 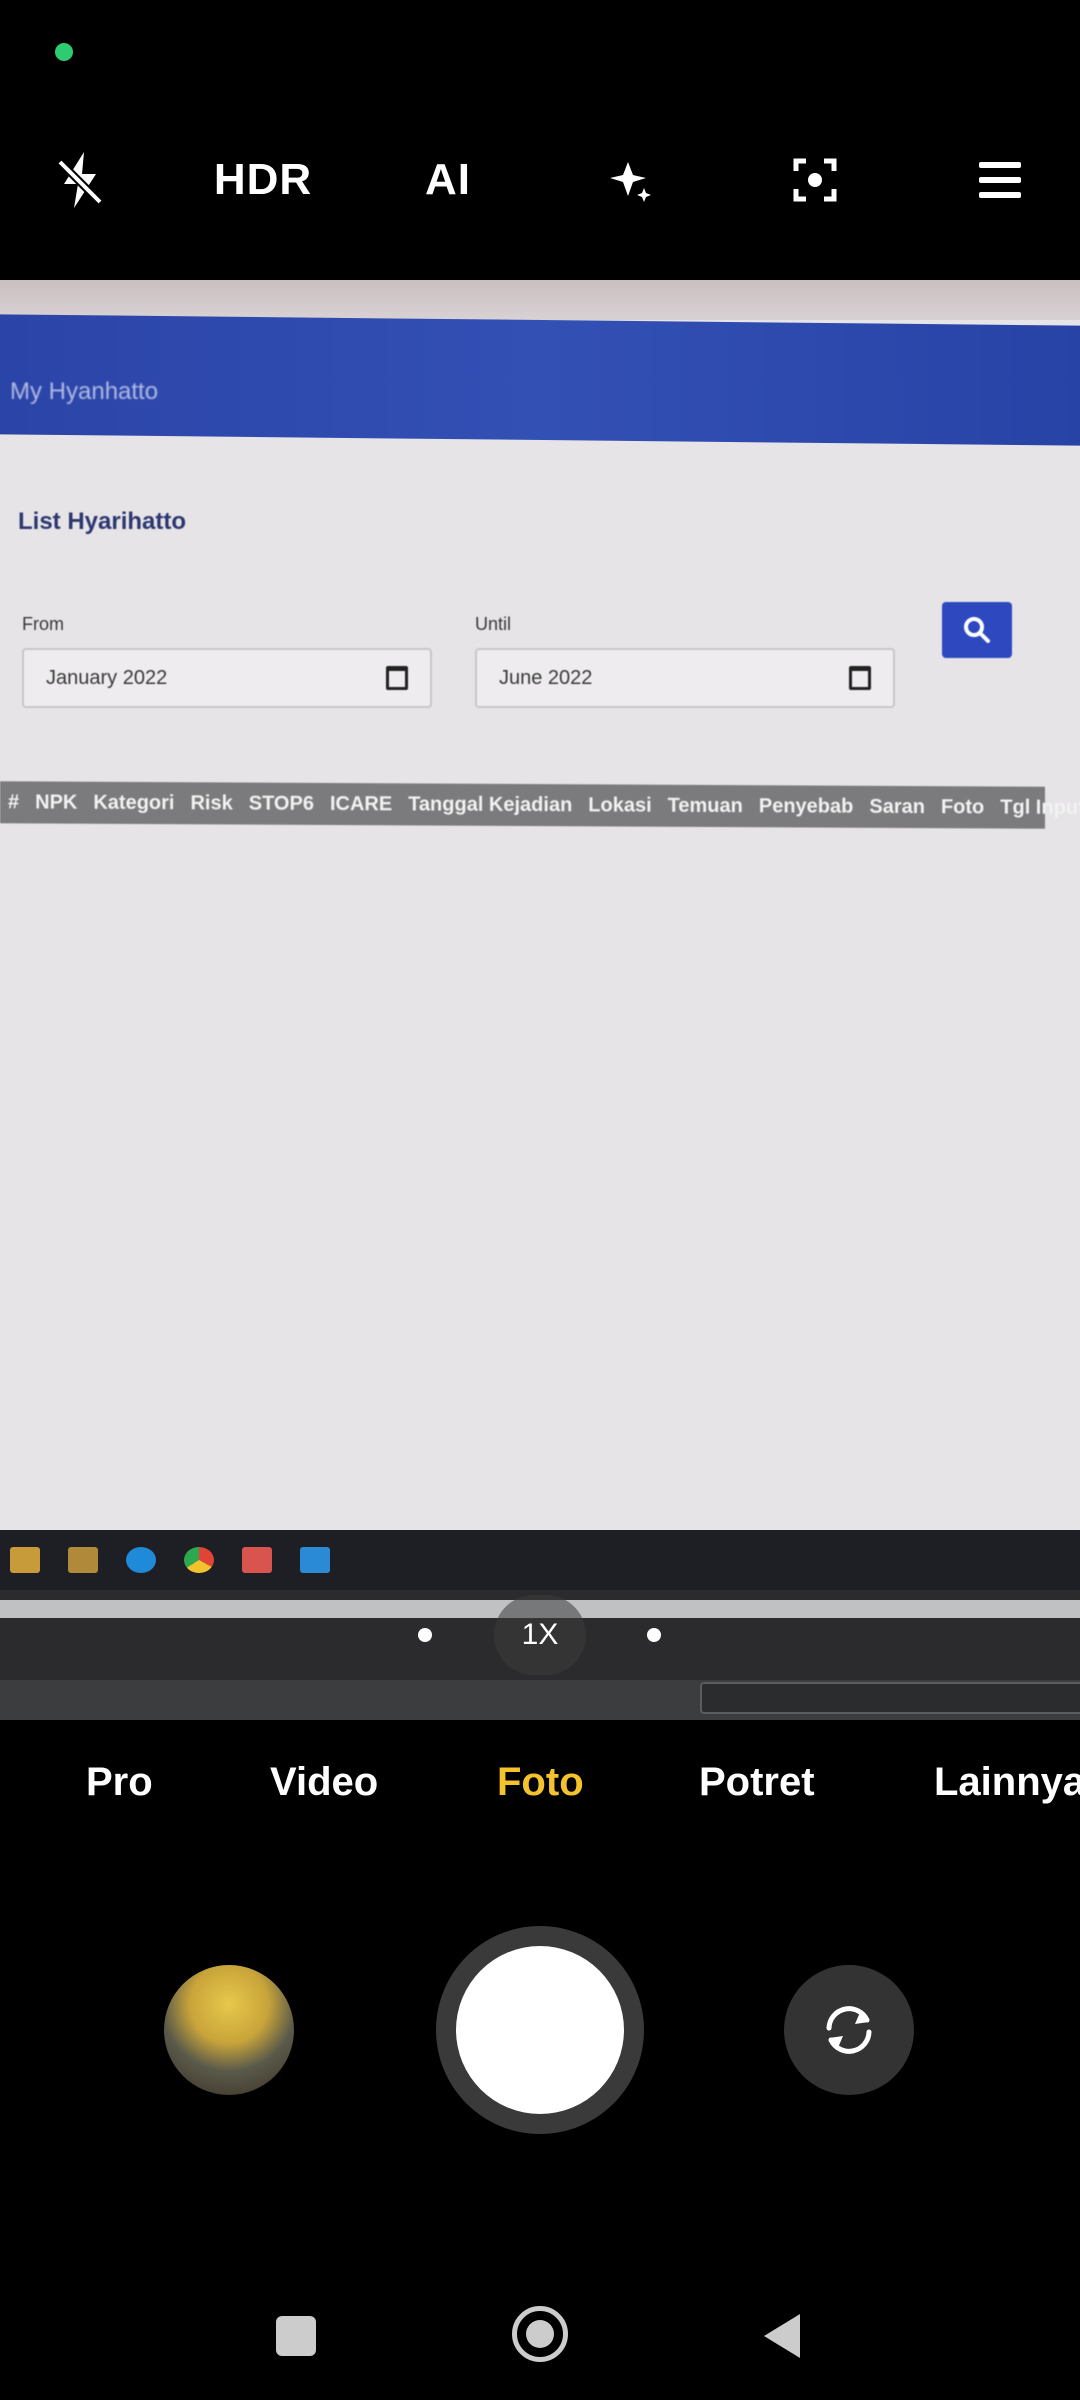 What do you see at coordinates (14, 801) in the screenshot?
I see `column-header: #` at bounding box center [14, 801].